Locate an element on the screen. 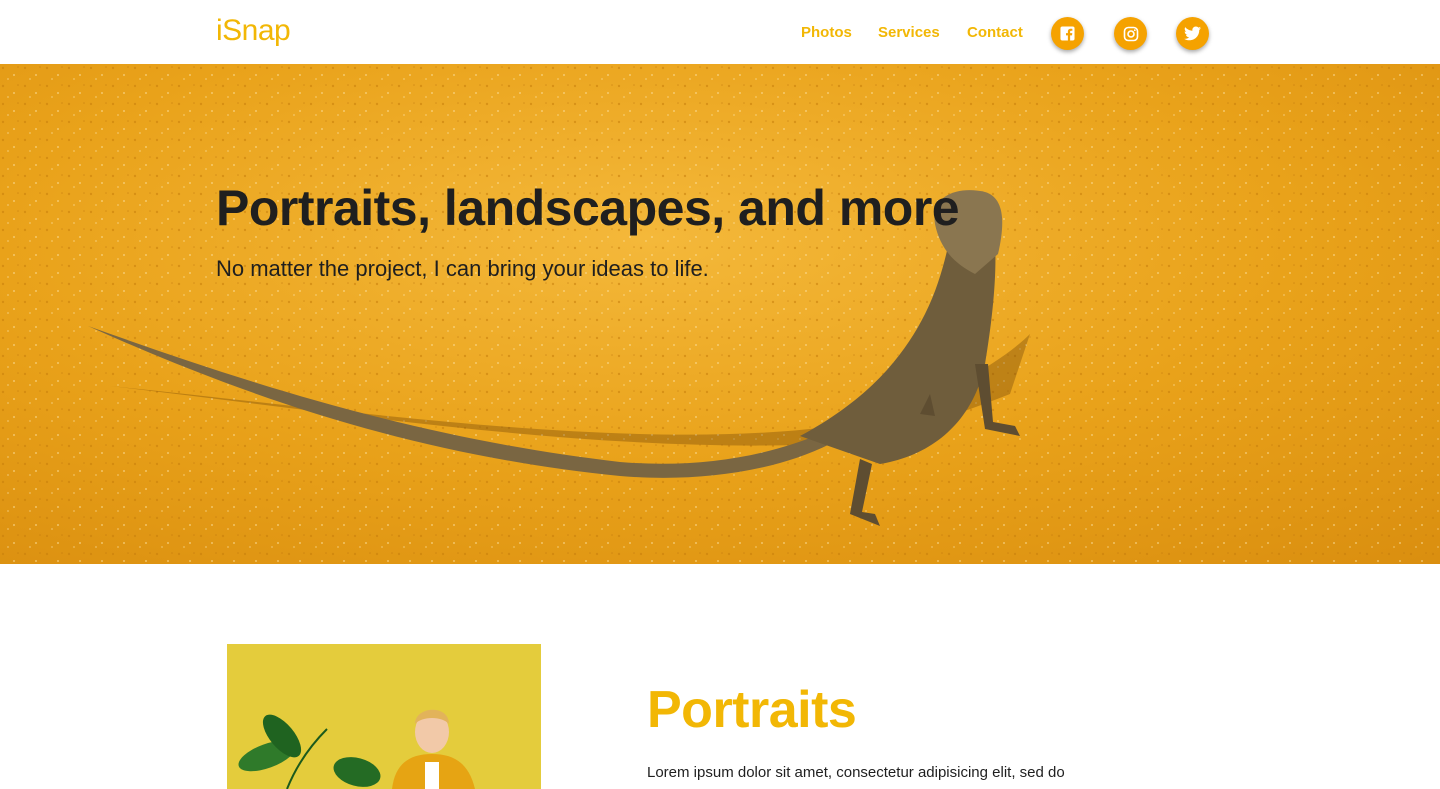  nav-link-services: Services is located at coordinates (909, 32).